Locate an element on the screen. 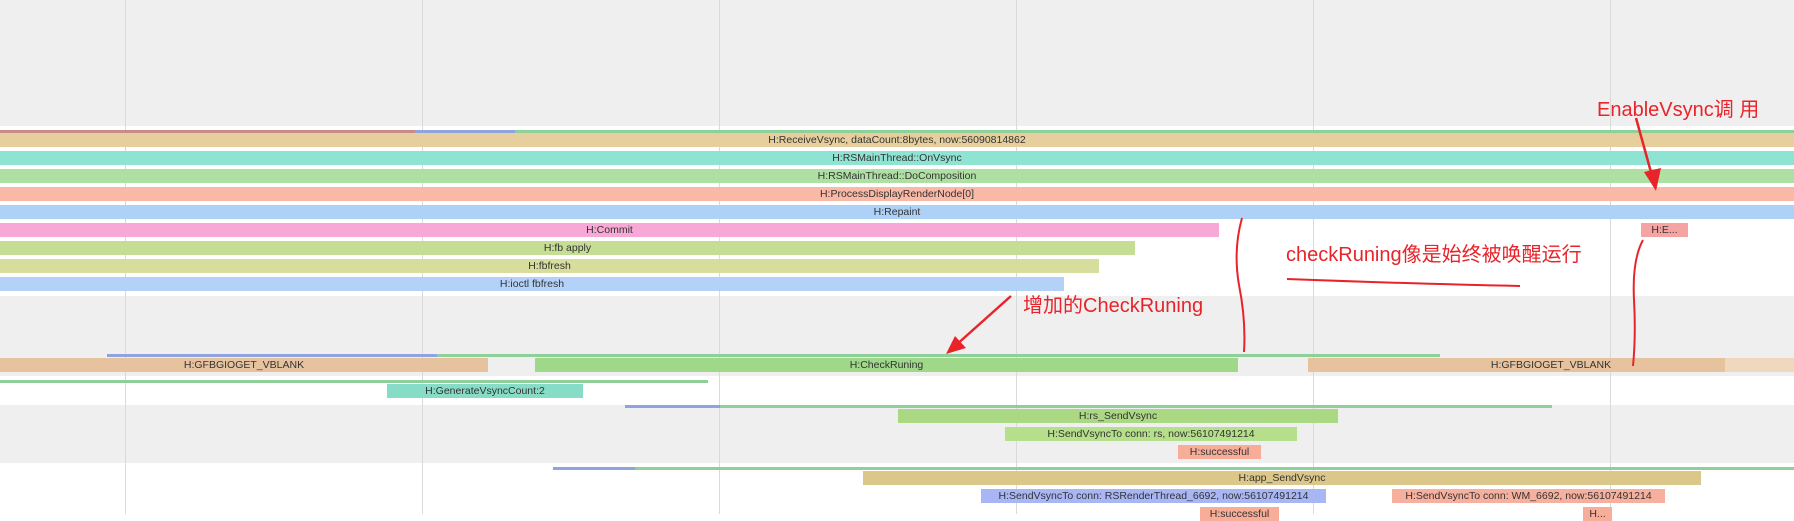 The height and width of the screenshot is (521, 1794). arrow-added-check is located at coordinates (983, 321).